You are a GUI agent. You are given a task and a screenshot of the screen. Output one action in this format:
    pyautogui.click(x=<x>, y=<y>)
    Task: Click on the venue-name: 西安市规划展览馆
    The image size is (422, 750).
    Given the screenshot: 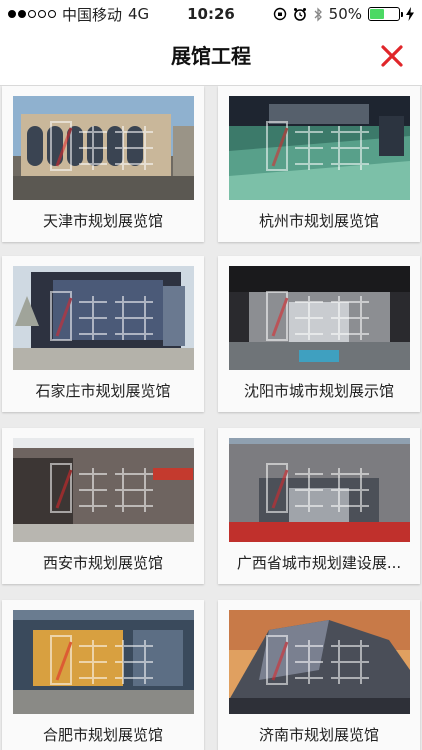 What is the action you would take?
    pyautogui.click(x=102, y=563)
    